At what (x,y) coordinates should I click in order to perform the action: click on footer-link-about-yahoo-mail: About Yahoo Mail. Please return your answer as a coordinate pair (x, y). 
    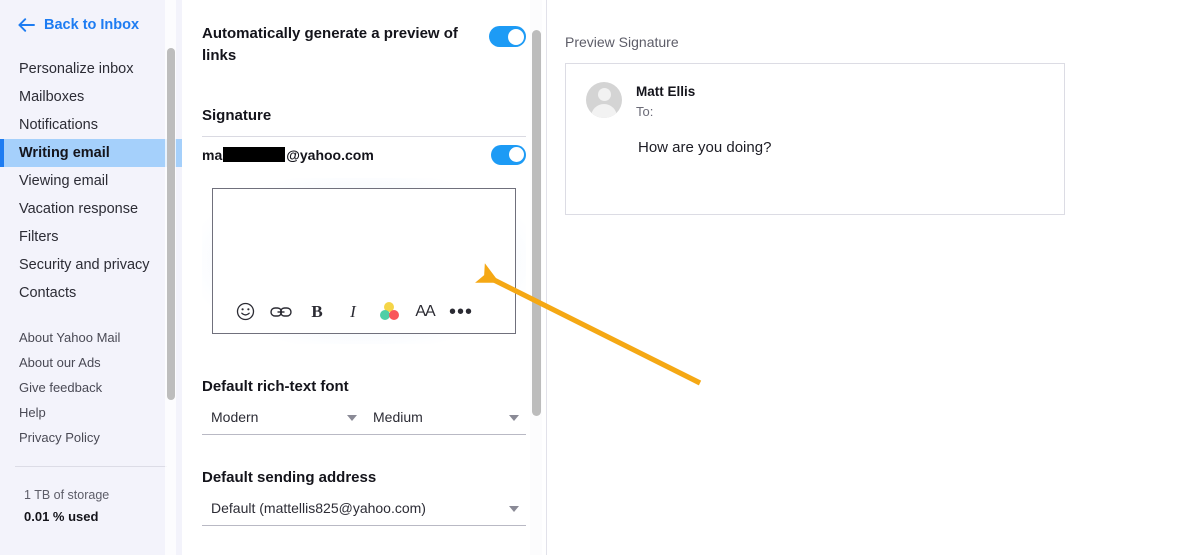
    Looking at the image, I should click on (91, 337).